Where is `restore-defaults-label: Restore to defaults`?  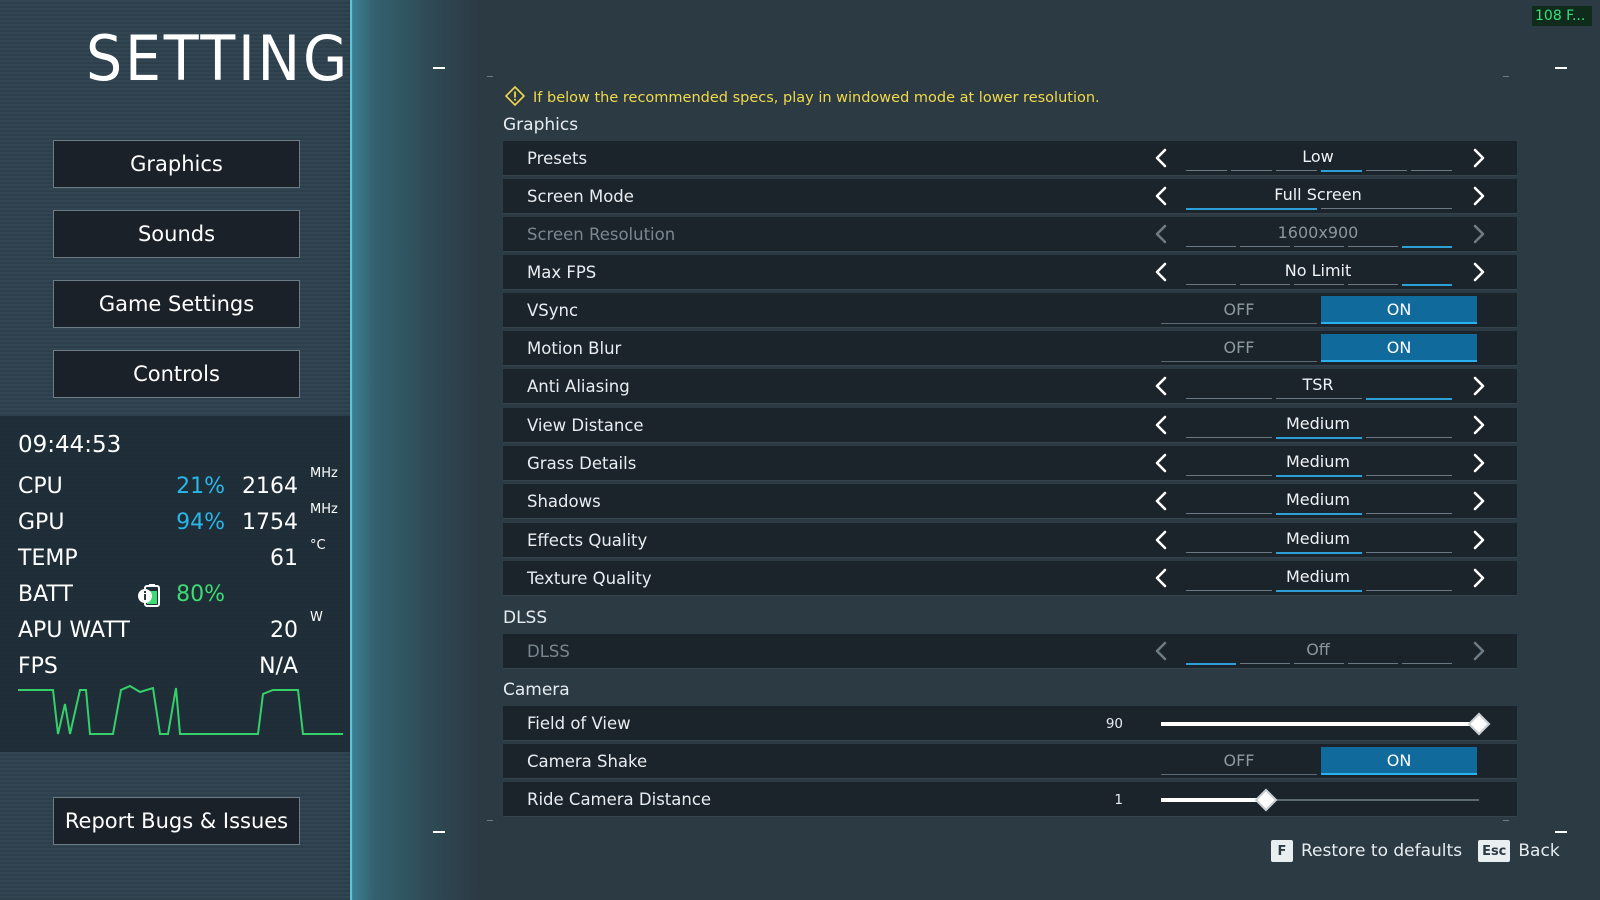 restore-defaults-label: Restore to defaults is located at coordinates (1382, 851).